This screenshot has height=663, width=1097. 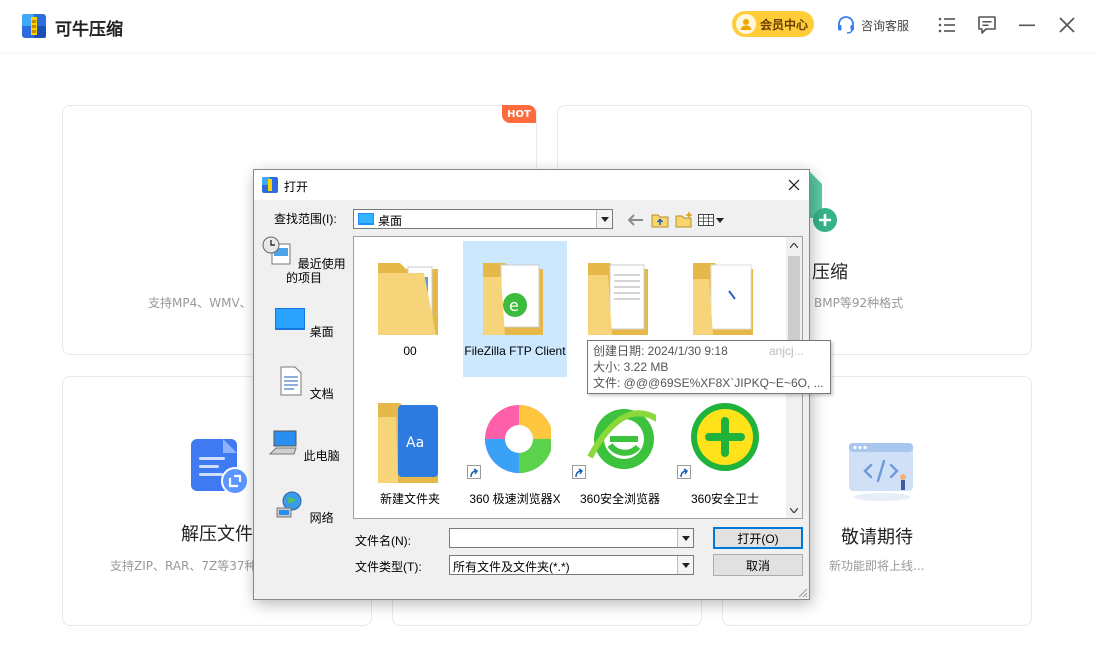 I want to click on file-item-new-folder: Aa 新建文件夹, so click(x=410, y=457).